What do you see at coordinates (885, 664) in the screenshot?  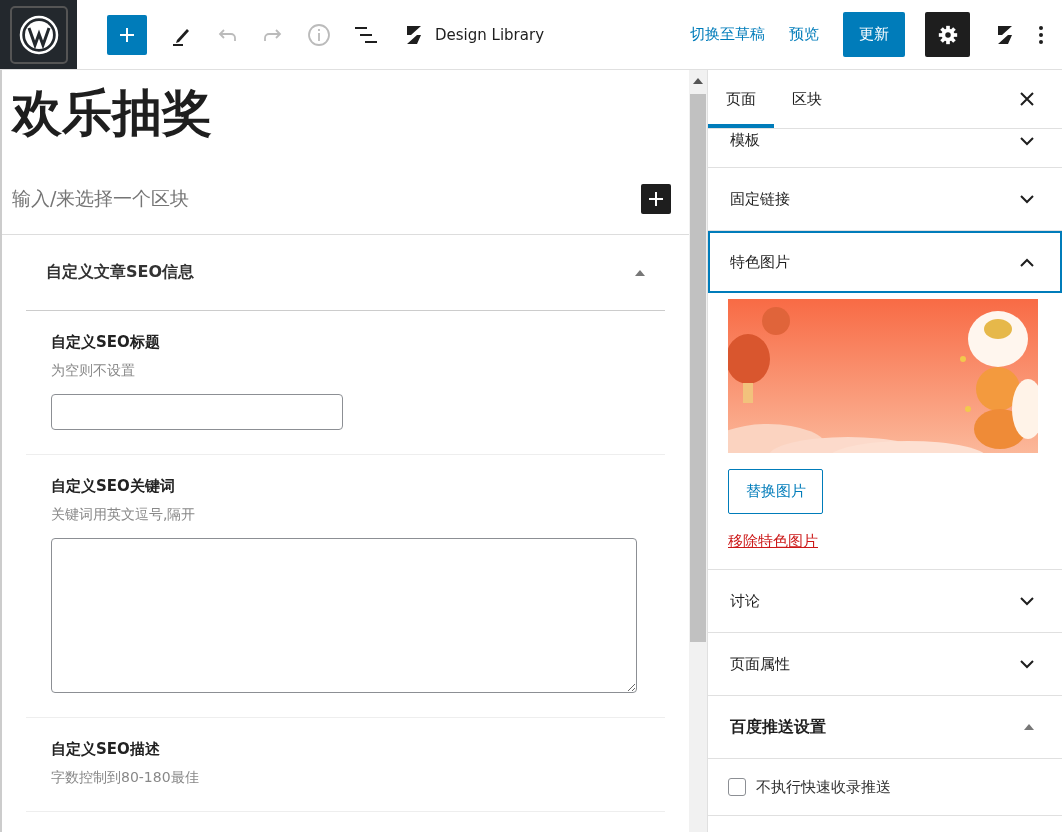 I see `panel-header: 页面属性` at bounding box center [885, 664].